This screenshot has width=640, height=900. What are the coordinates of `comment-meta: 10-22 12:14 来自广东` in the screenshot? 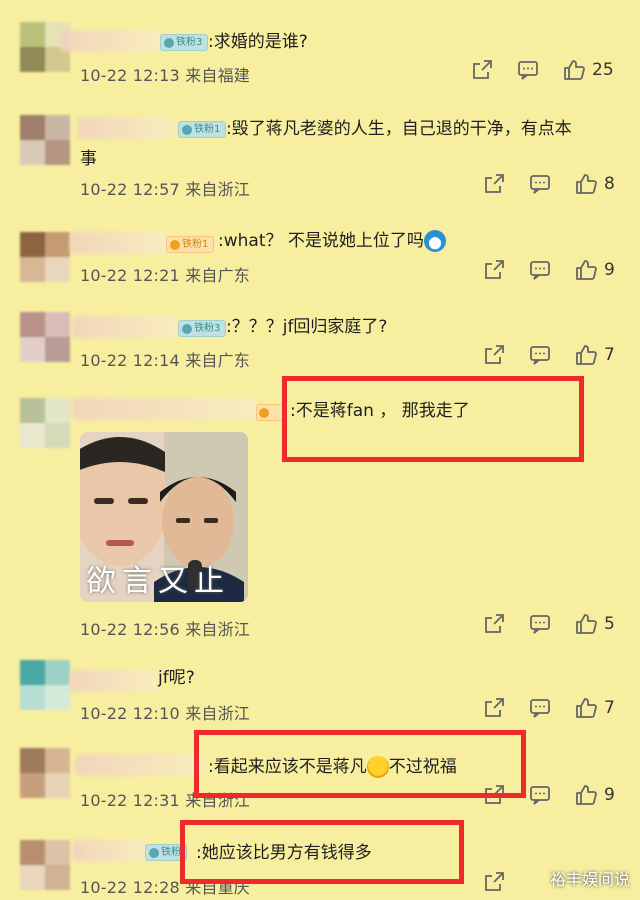 It's located at (165, 359).